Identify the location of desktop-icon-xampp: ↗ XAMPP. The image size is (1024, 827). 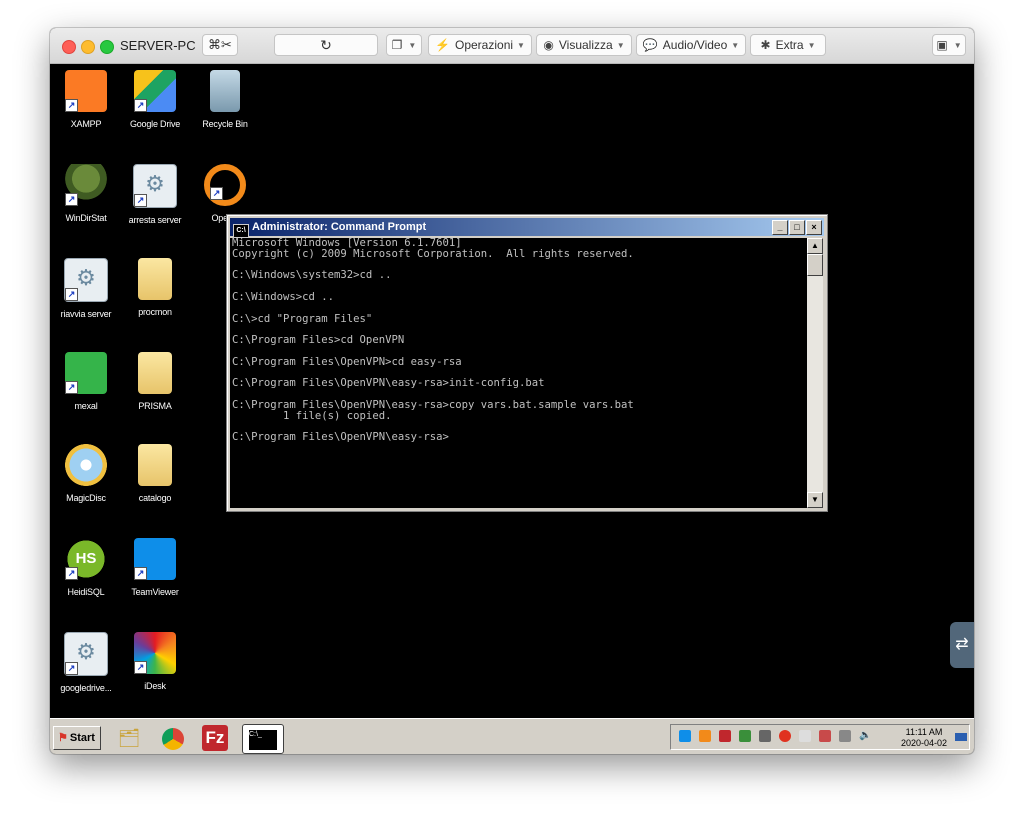
(86, 99).